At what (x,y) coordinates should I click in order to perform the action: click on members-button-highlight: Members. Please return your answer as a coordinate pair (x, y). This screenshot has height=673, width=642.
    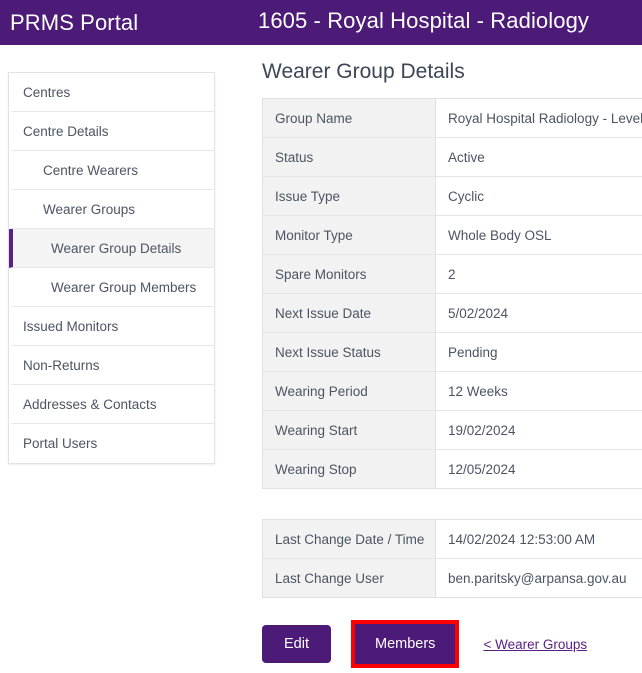
    Looking at the image, I should click on (405, 644).